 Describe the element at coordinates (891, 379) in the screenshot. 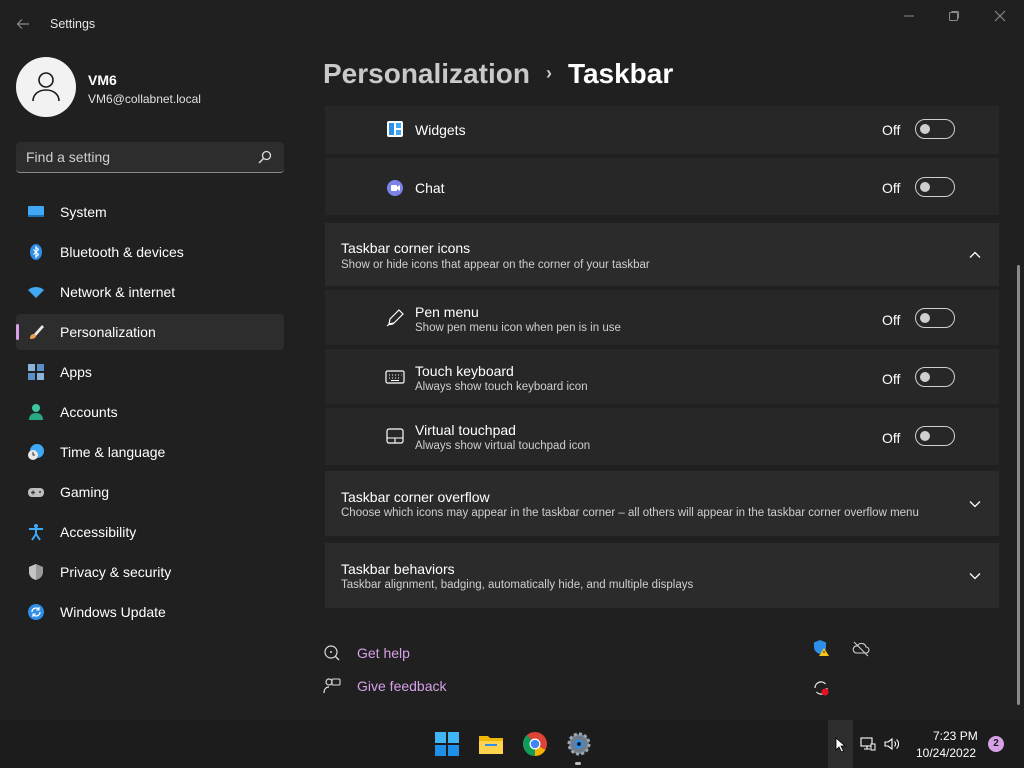

I see `touch-keyboard-state: Off` at that location.